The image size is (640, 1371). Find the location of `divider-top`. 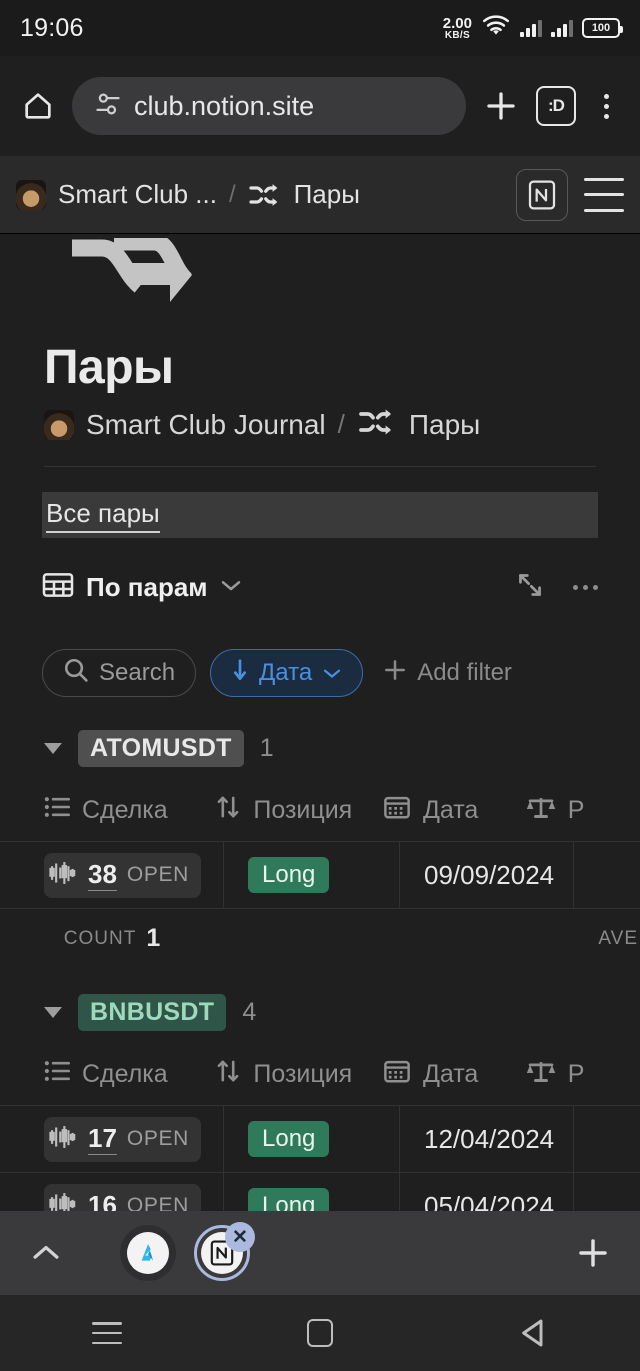

divider-top is located at coordinates (320, 466).